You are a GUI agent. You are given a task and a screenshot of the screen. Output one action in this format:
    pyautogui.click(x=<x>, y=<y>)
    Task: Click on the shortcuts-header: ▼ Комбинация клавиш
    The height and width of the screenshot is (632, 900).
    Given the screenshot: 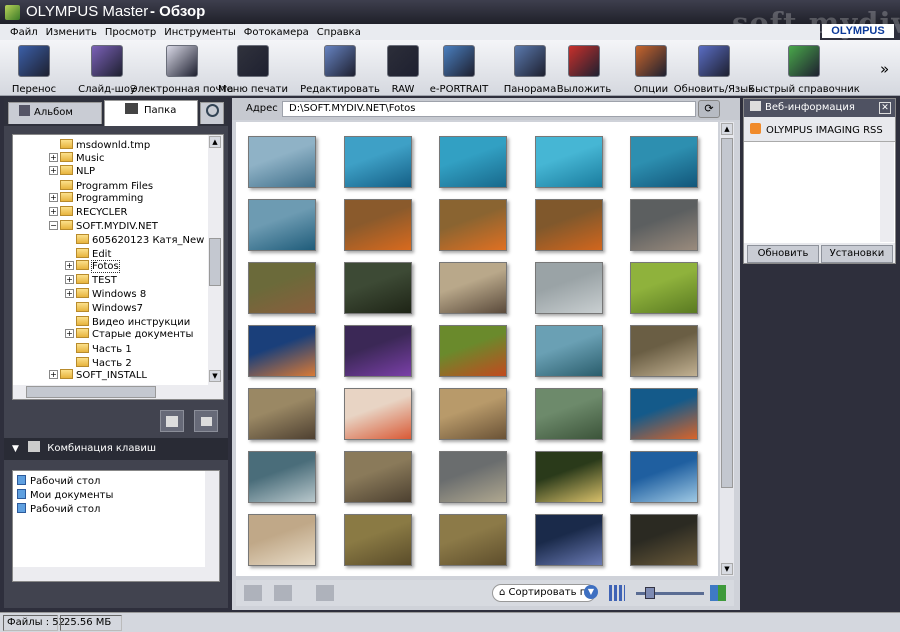 What is the action you would take?
    pyautogui.click(x=116, y=449)
    